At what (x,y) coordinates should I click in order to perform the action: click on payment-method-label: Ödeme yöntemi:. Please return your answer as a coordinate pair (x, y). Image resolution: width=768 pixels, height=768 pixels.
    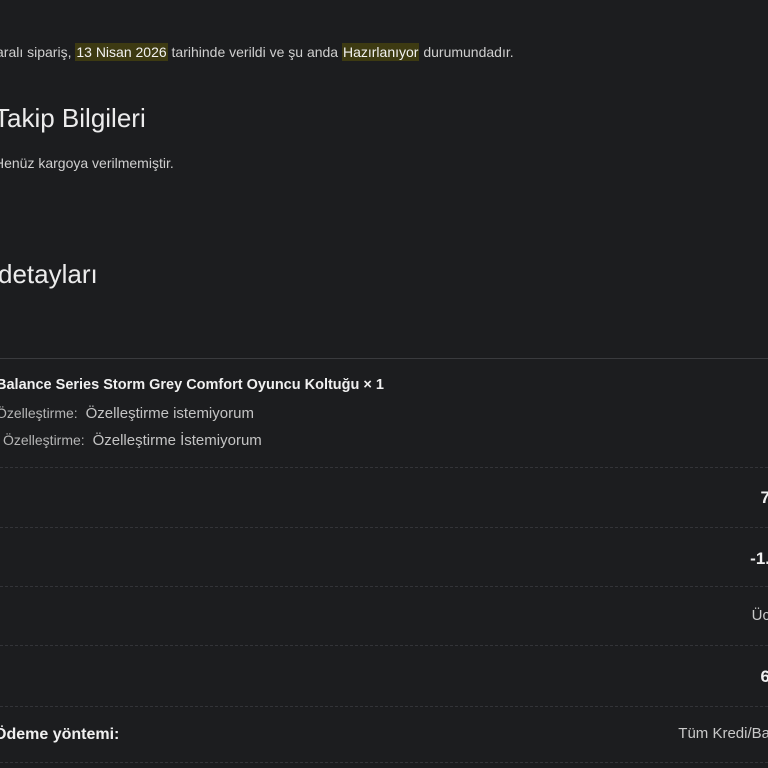
    Looking at the image, I should click on (60, 734).